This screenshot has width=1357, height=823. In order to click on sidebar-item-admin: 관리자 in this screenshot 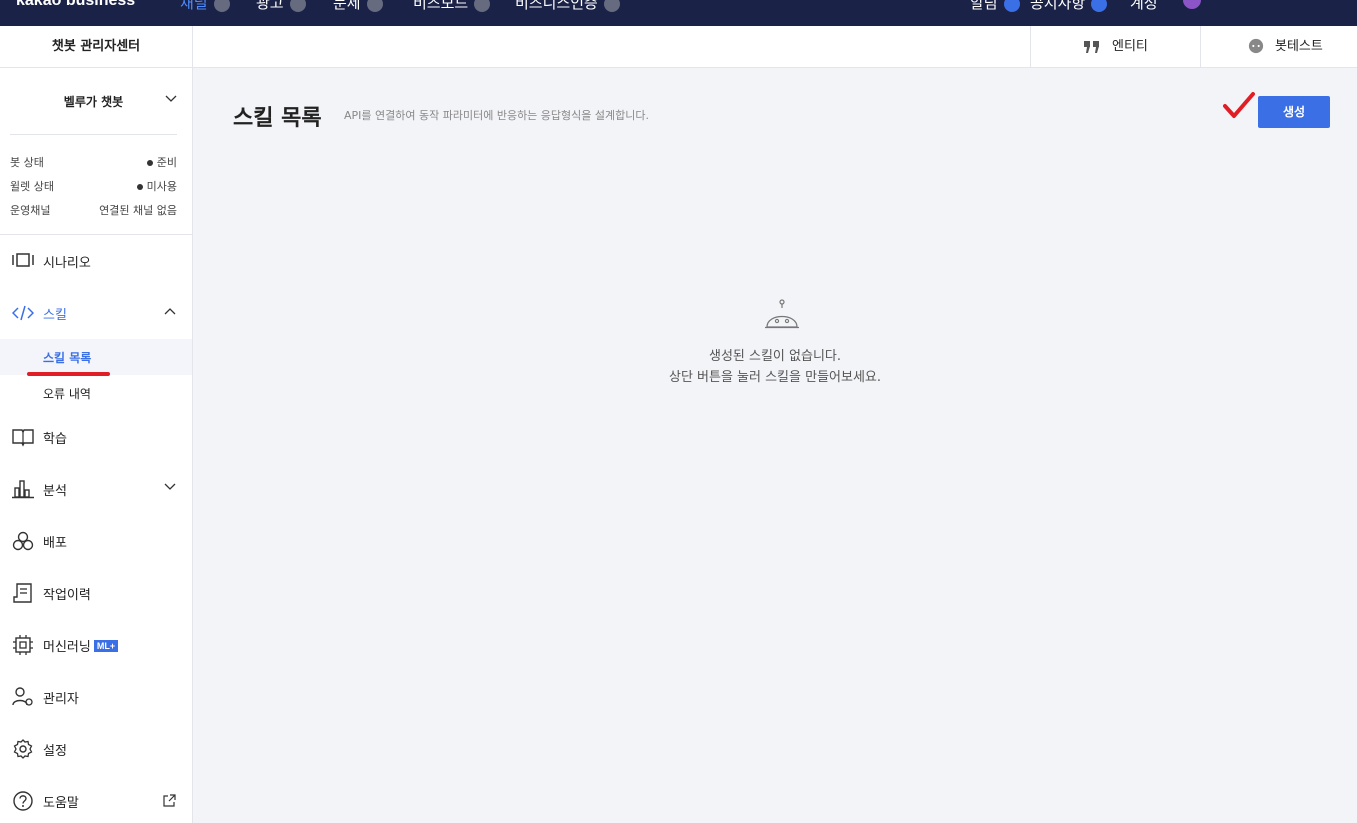, I will do `click(96, 697)`.